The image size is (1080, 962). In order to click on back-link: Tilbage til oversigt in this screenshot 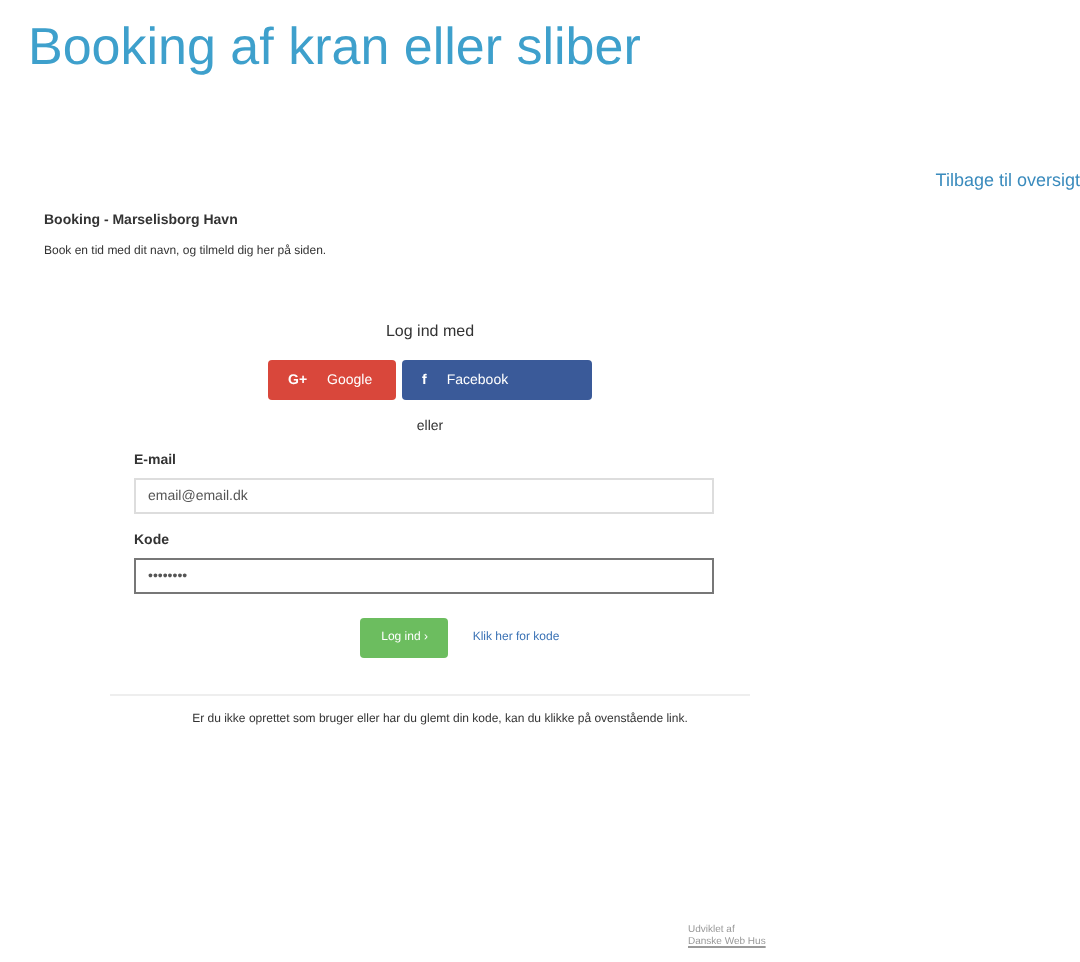, I will do `click(1007, 180)`.